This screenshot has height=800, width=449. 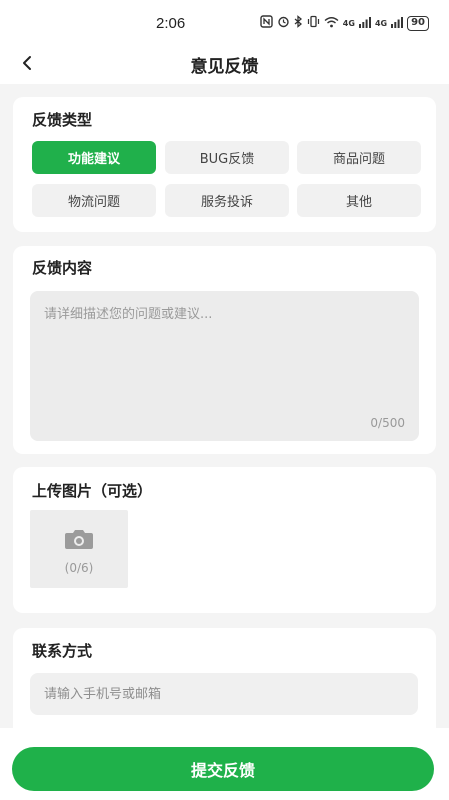 I want to click on feedback-content-title: 反馈内容, so click(x=62, y=268).